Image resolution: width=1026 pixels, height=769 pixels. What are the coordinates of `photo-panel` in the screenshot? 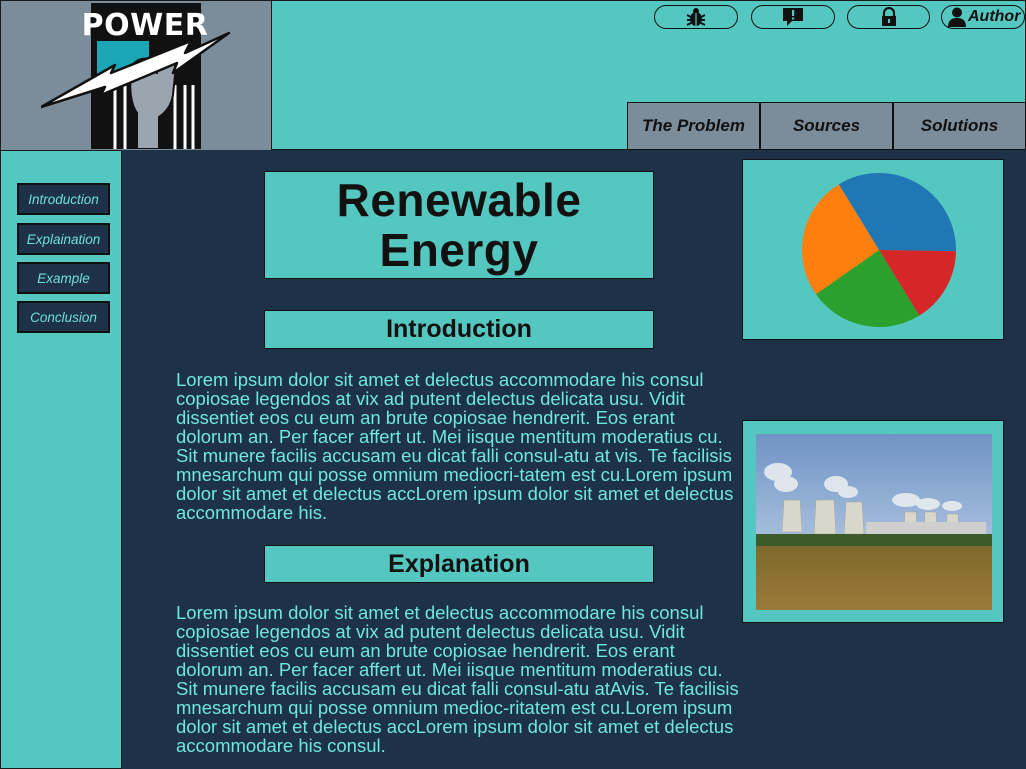 It's located at (873, 521).